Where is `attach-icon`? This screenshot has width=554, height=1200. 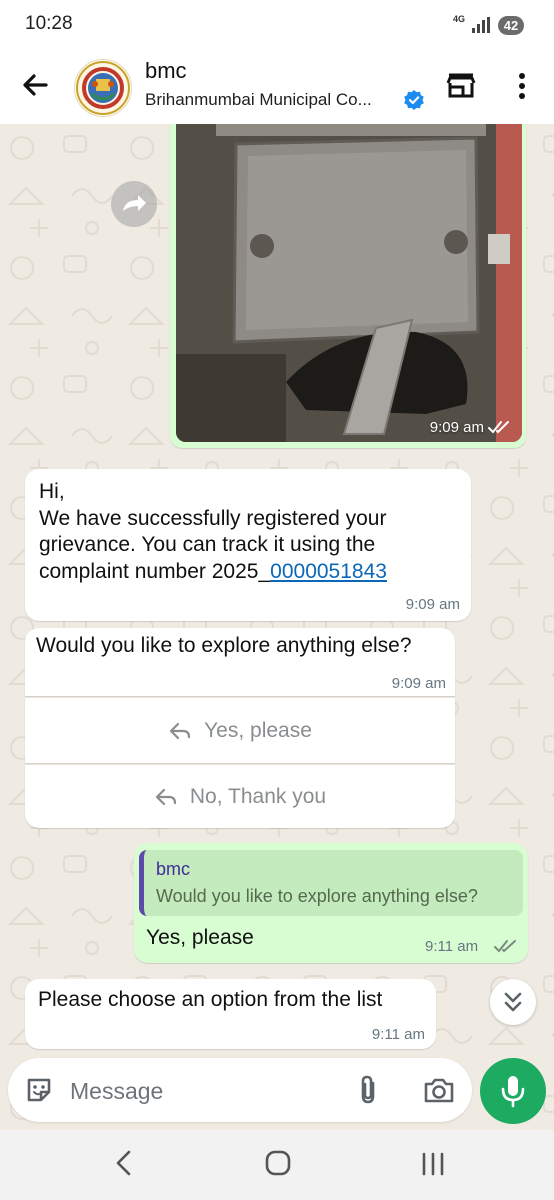 attach-icon is located at coordinates (368, 1090).